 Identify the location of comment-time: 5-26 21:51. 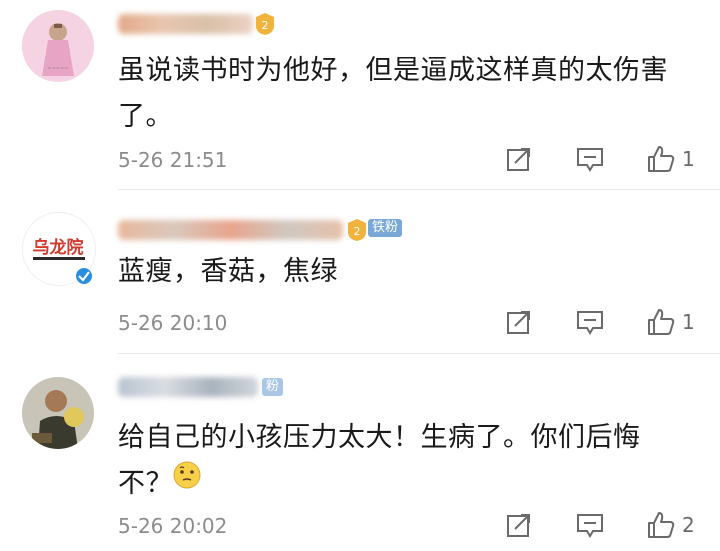
(173, 160).